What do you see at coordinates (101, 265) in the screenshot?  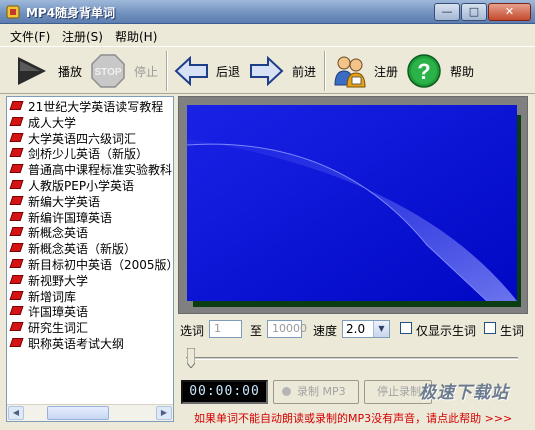 I see `book-title: 新目标初中英语（2005版）` at bounding box center [101, 265].